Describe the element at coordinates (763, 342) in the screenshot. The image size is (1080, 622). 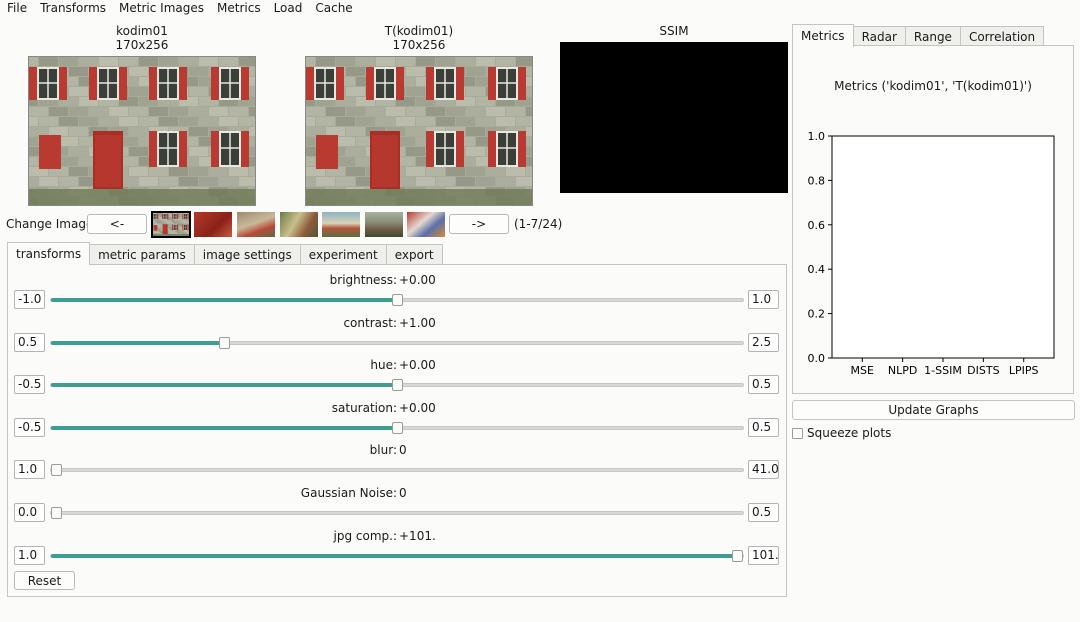
I see `slider-max-input: 2.5` at that location.